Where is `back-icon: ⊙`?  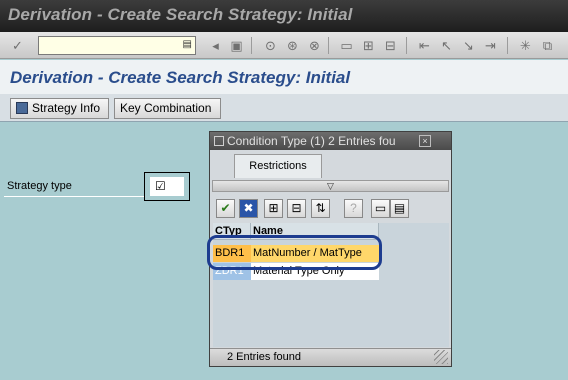 back-icon: ⊙ is located at coordinates (270, 45).